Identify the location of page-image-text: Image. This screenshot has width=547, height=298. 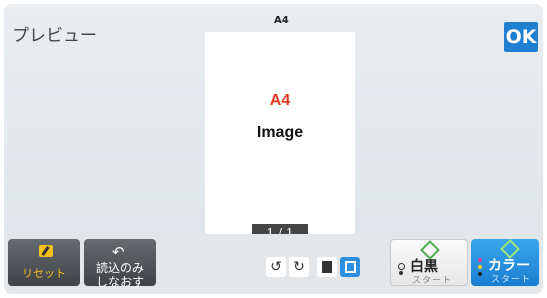
(280, 132).